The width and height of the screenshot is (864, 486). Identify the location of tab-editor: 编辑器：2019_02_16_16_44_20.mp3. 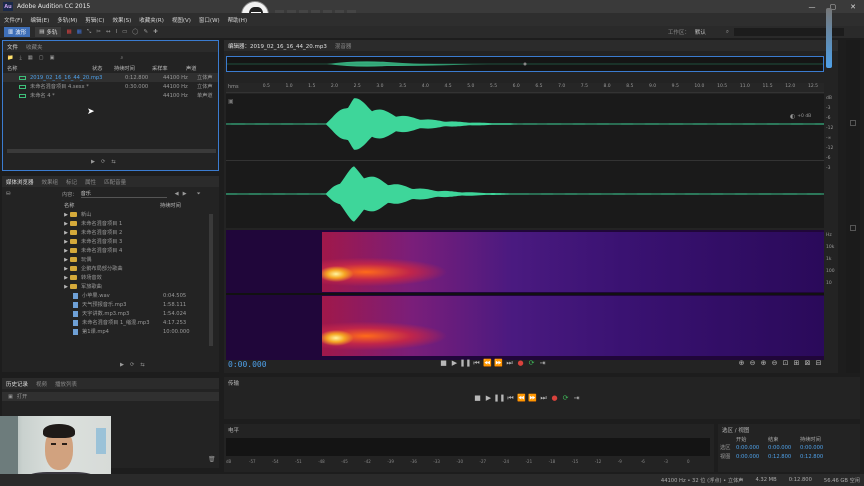
(277, 46).